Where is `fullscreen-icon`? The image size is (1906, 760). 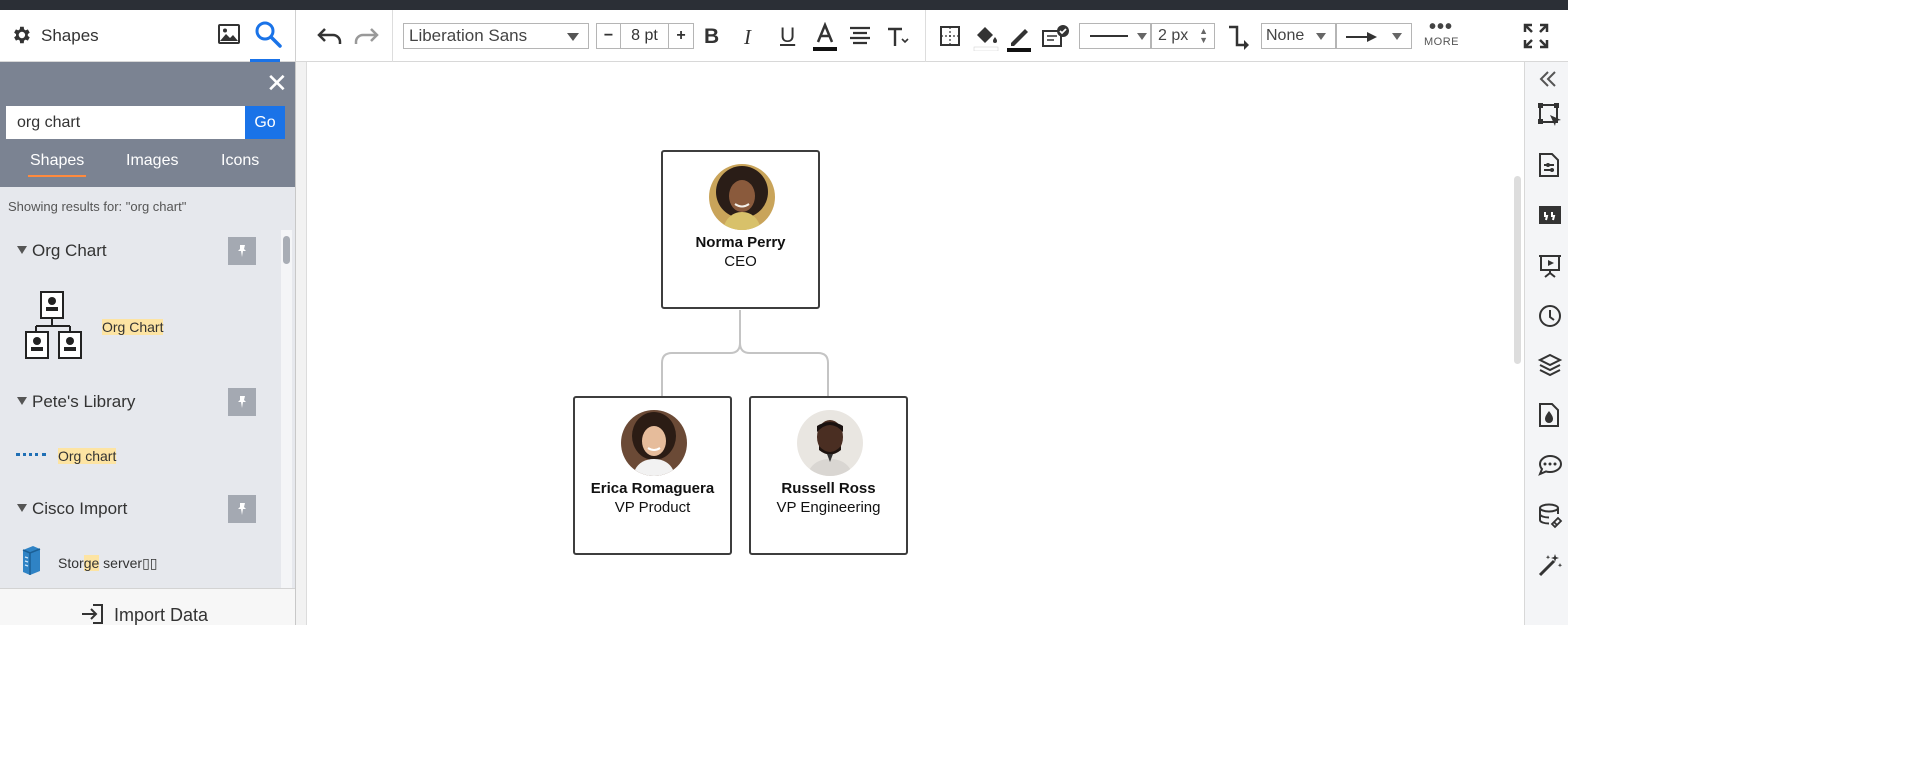
fullscreen-icon is located at coordinates (1536, 36).